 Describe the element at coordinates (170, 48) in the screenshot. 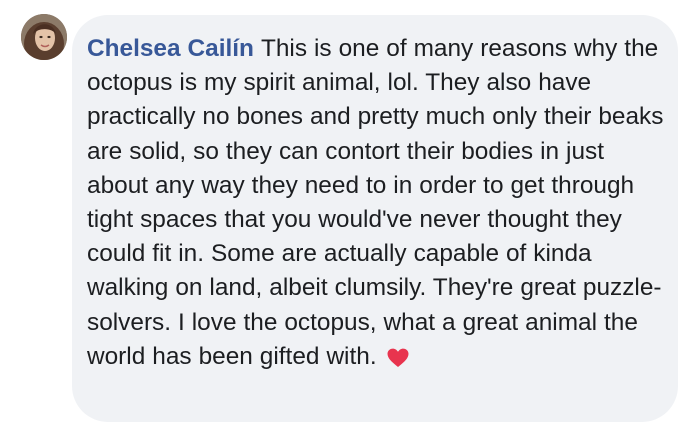

I see `author-name-link: Chelsea Cailín` at that location.